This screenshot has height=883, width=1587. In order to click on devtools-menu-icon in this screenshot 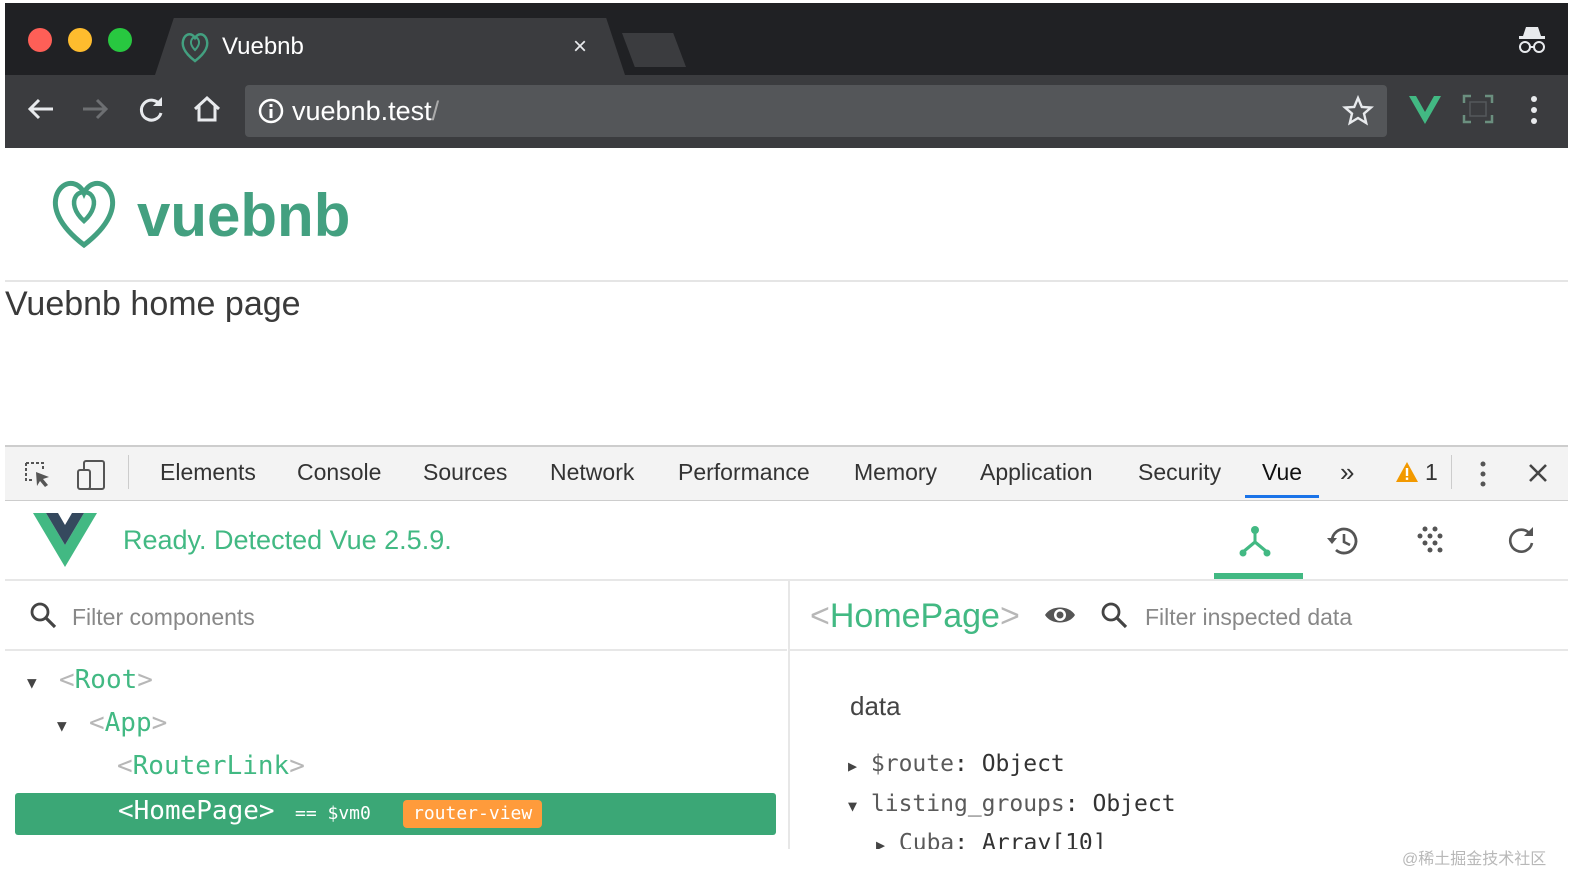, I will do `click(1483, 474)`.